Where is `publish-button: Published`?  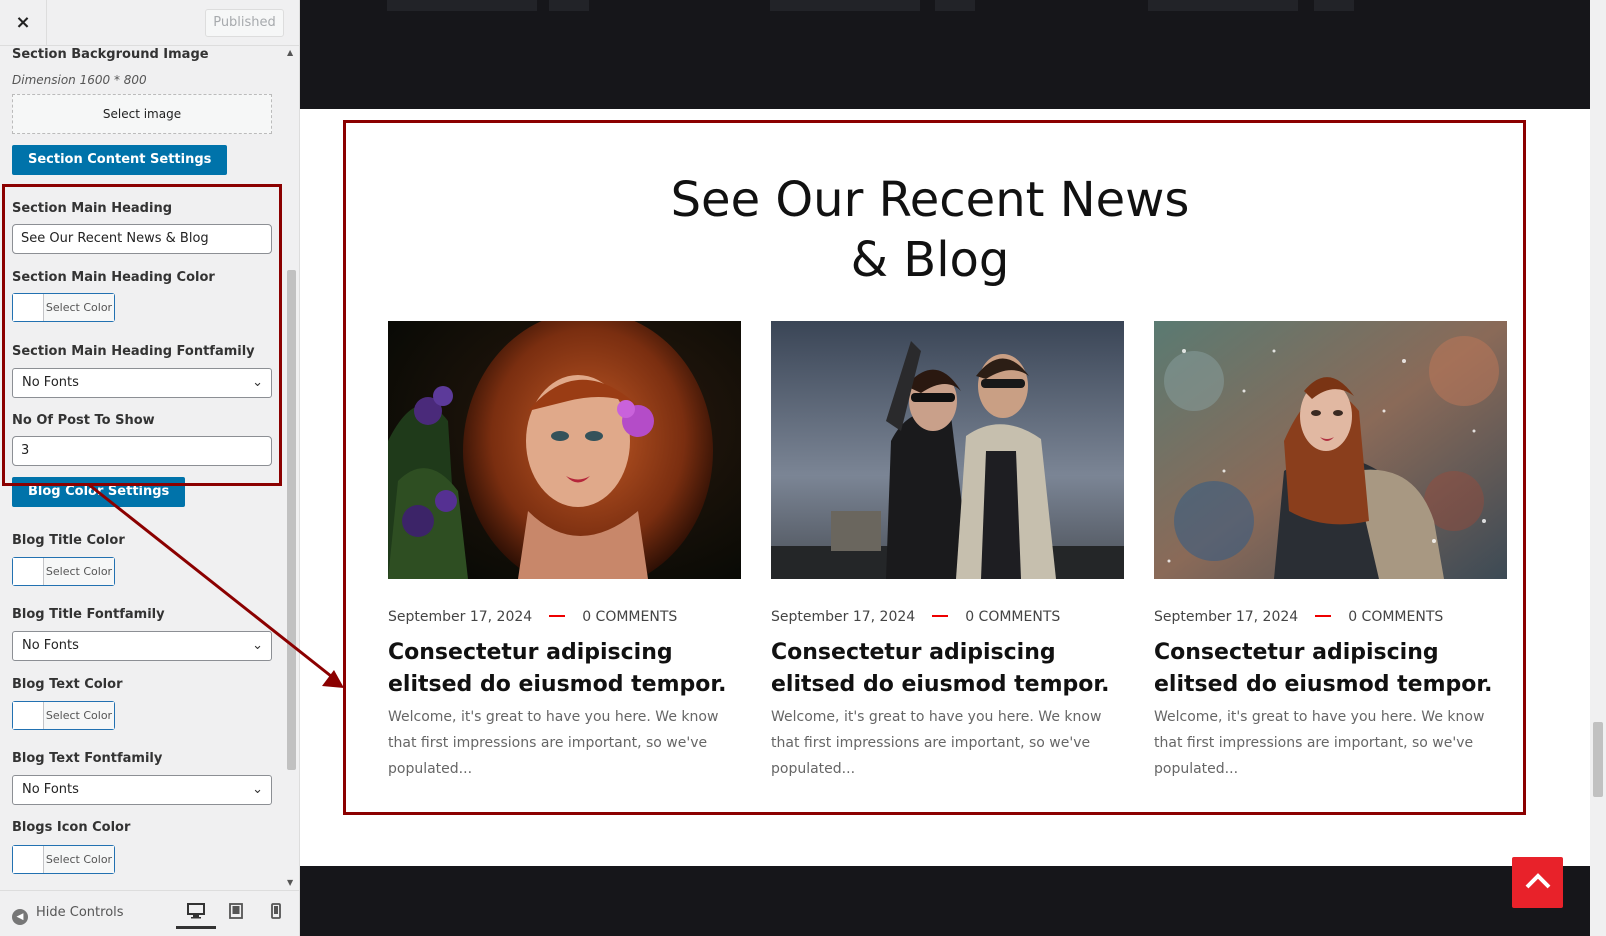
publish-button: Published is located at coordinates (244, 23).